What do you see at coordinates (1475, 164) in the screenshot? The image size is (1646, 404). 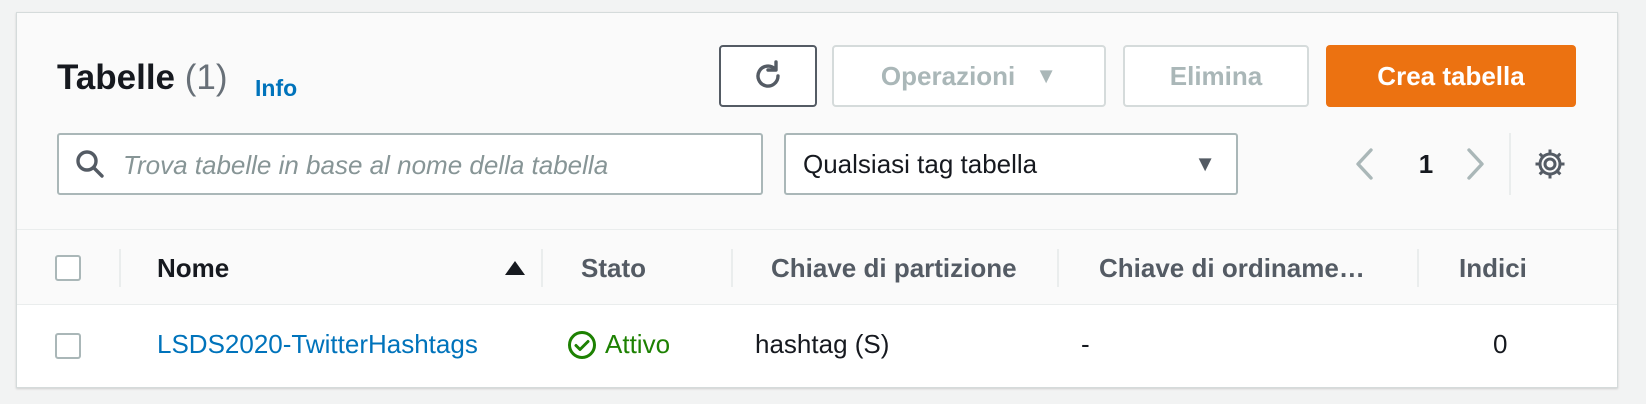 I see `chevron-right-icon` at bounding box center [1475, 164].